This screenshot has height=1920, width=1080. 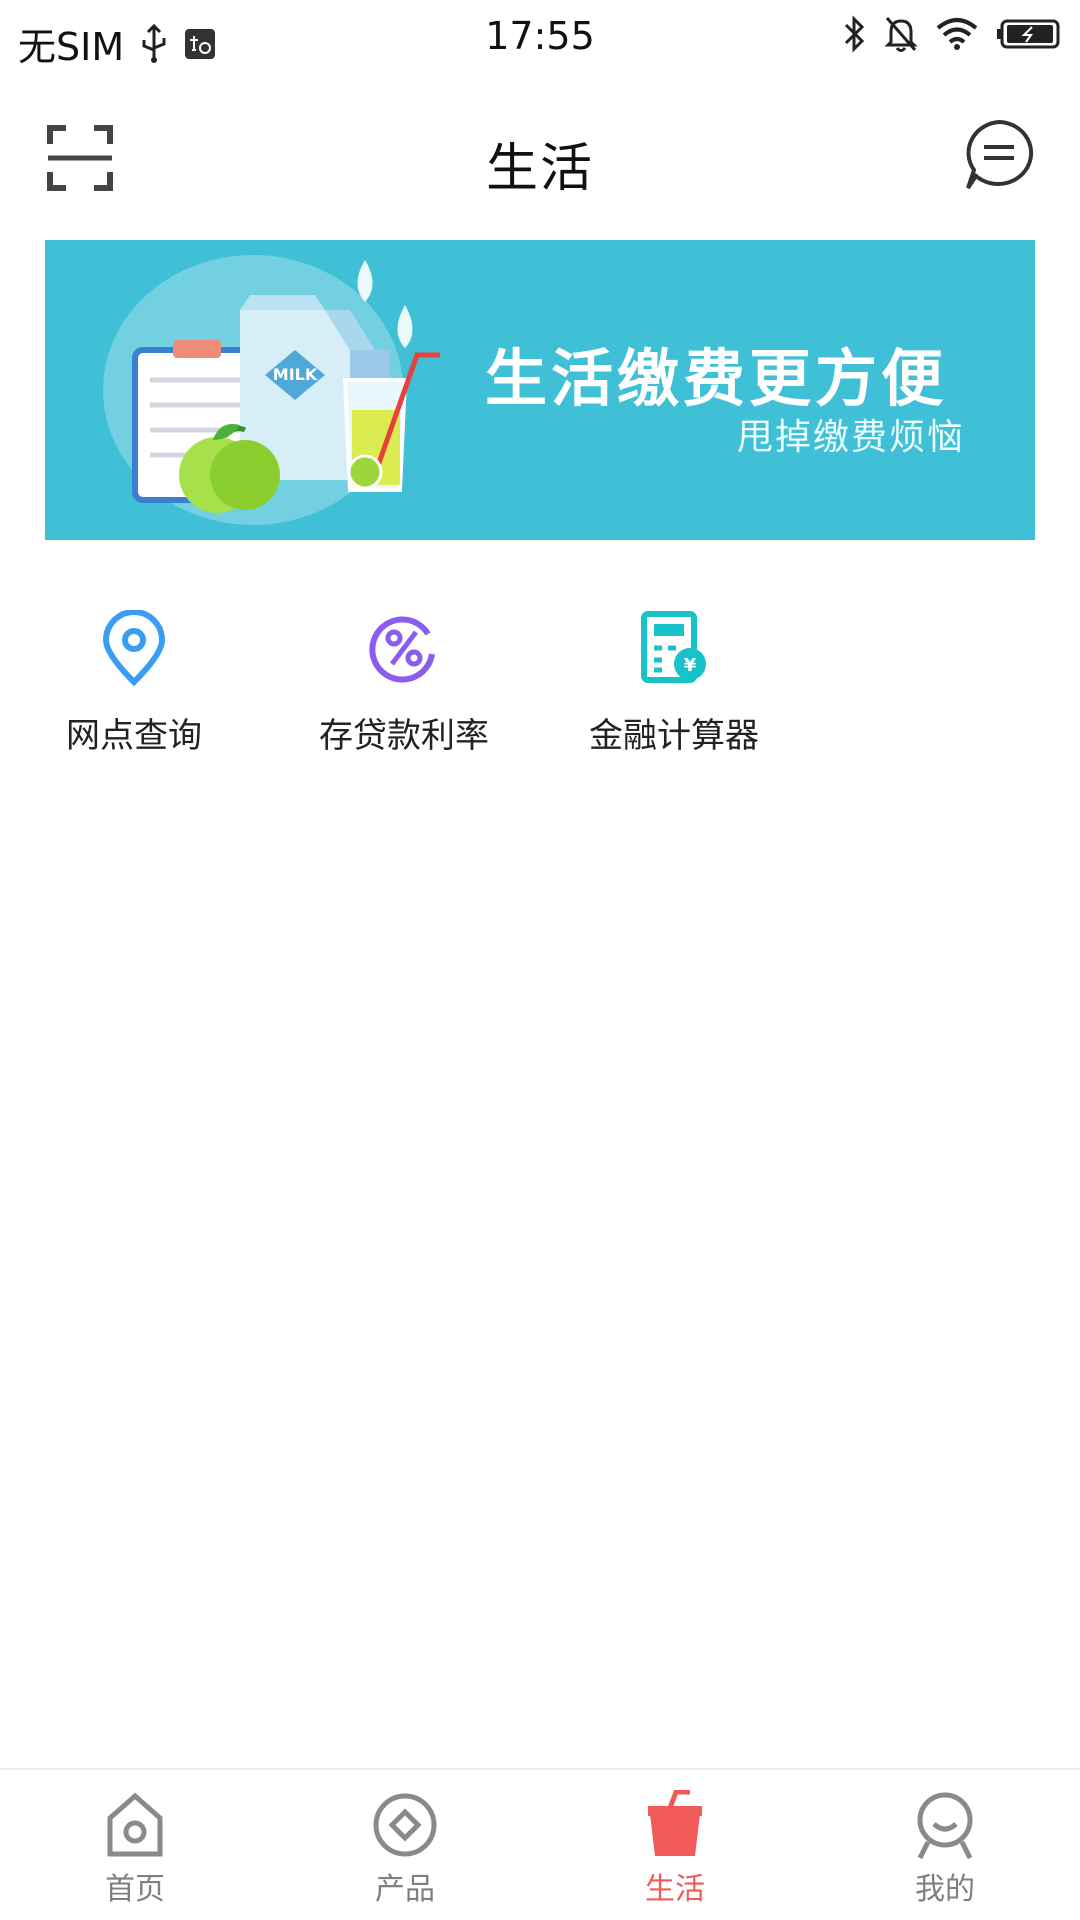 What do you see at coordinates (854, 34) in the screenshot?
I see `bluetooth-icon` at bounding box center [854, 34].